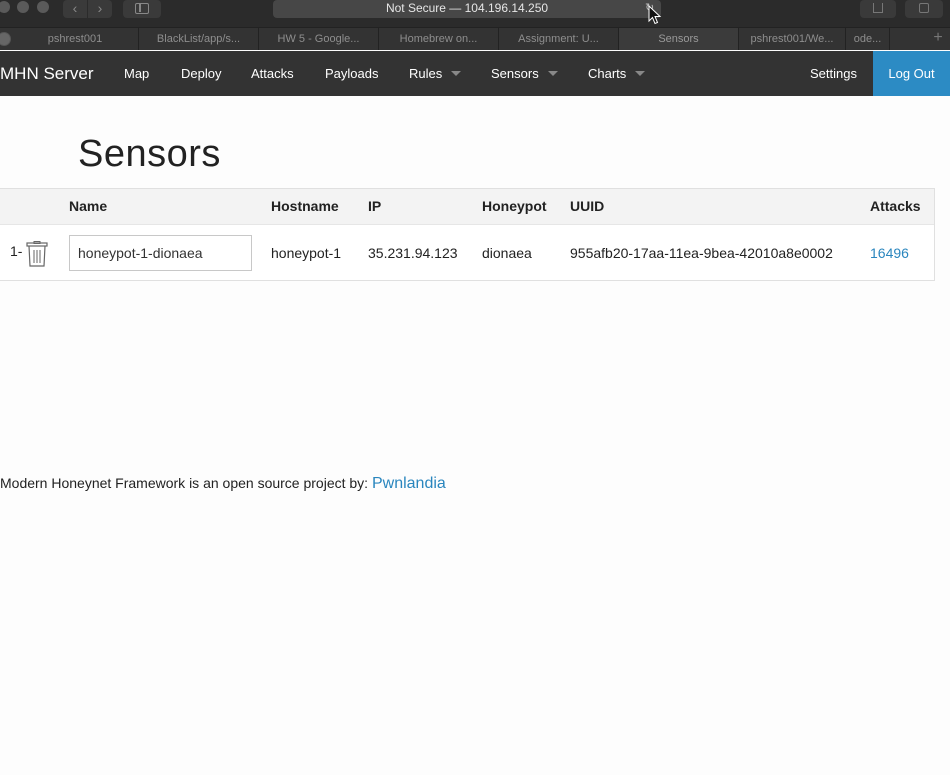 This screenshot has width=950, height=775. I want to click on column-header-hostname: Hostname, so click(305, 206).